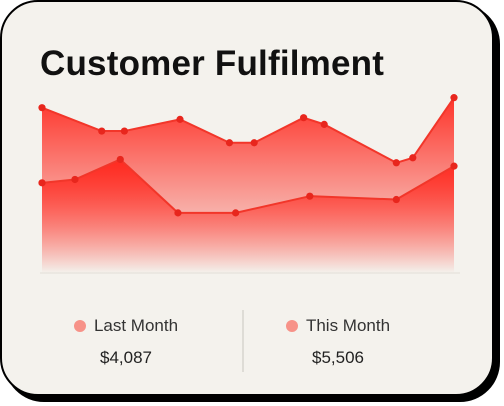 The width and height of the screenshot is (504, 406). What do you see at coordinates (126, 342) in the screenshot?
I see `legend-item-last-month: Last Month $4,087` at bounding box center [126, 342].